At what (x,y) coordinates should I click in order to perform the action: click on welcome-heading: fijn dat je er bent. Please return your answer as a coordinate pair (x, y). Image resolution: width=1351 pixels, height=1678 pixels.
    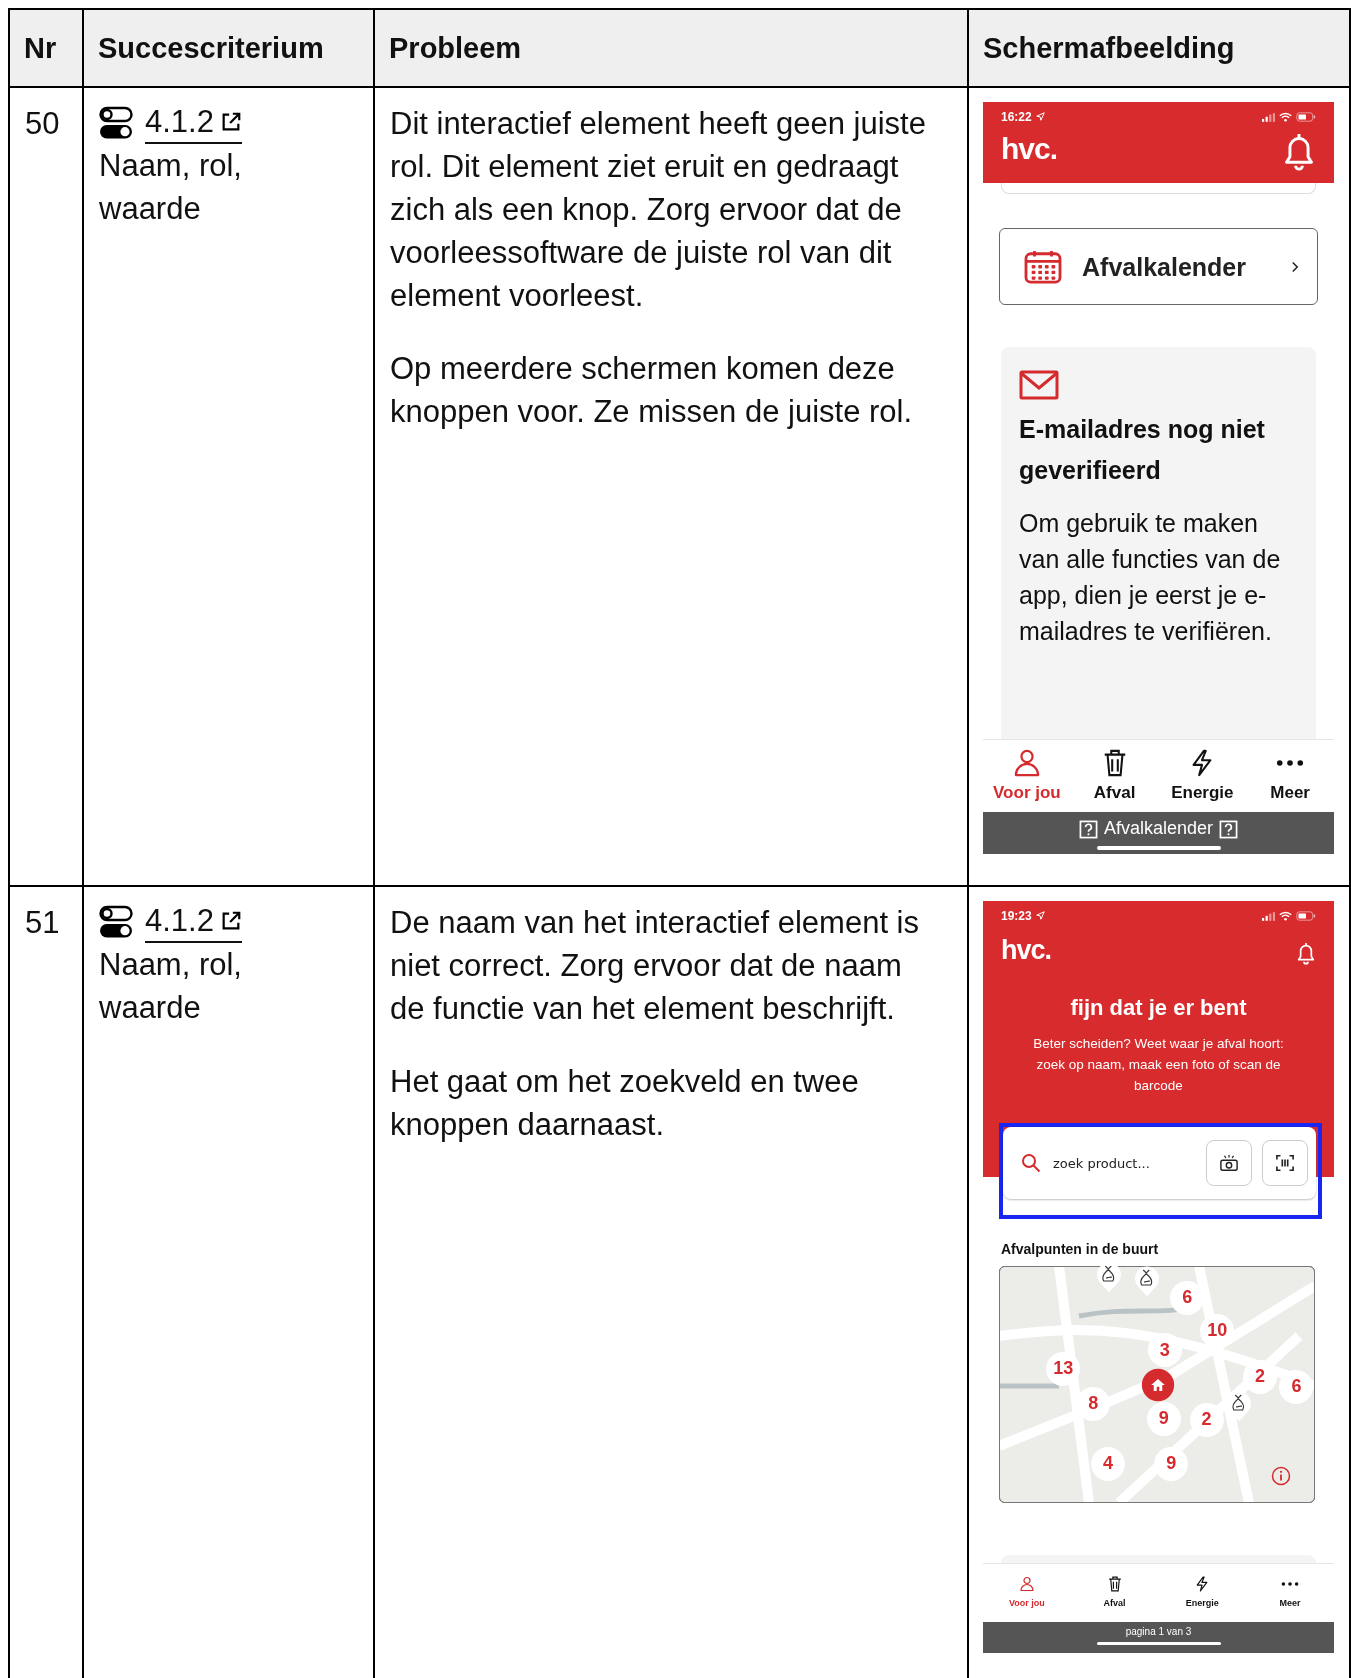
    Looking at the image, I should click on (1158, 1008).